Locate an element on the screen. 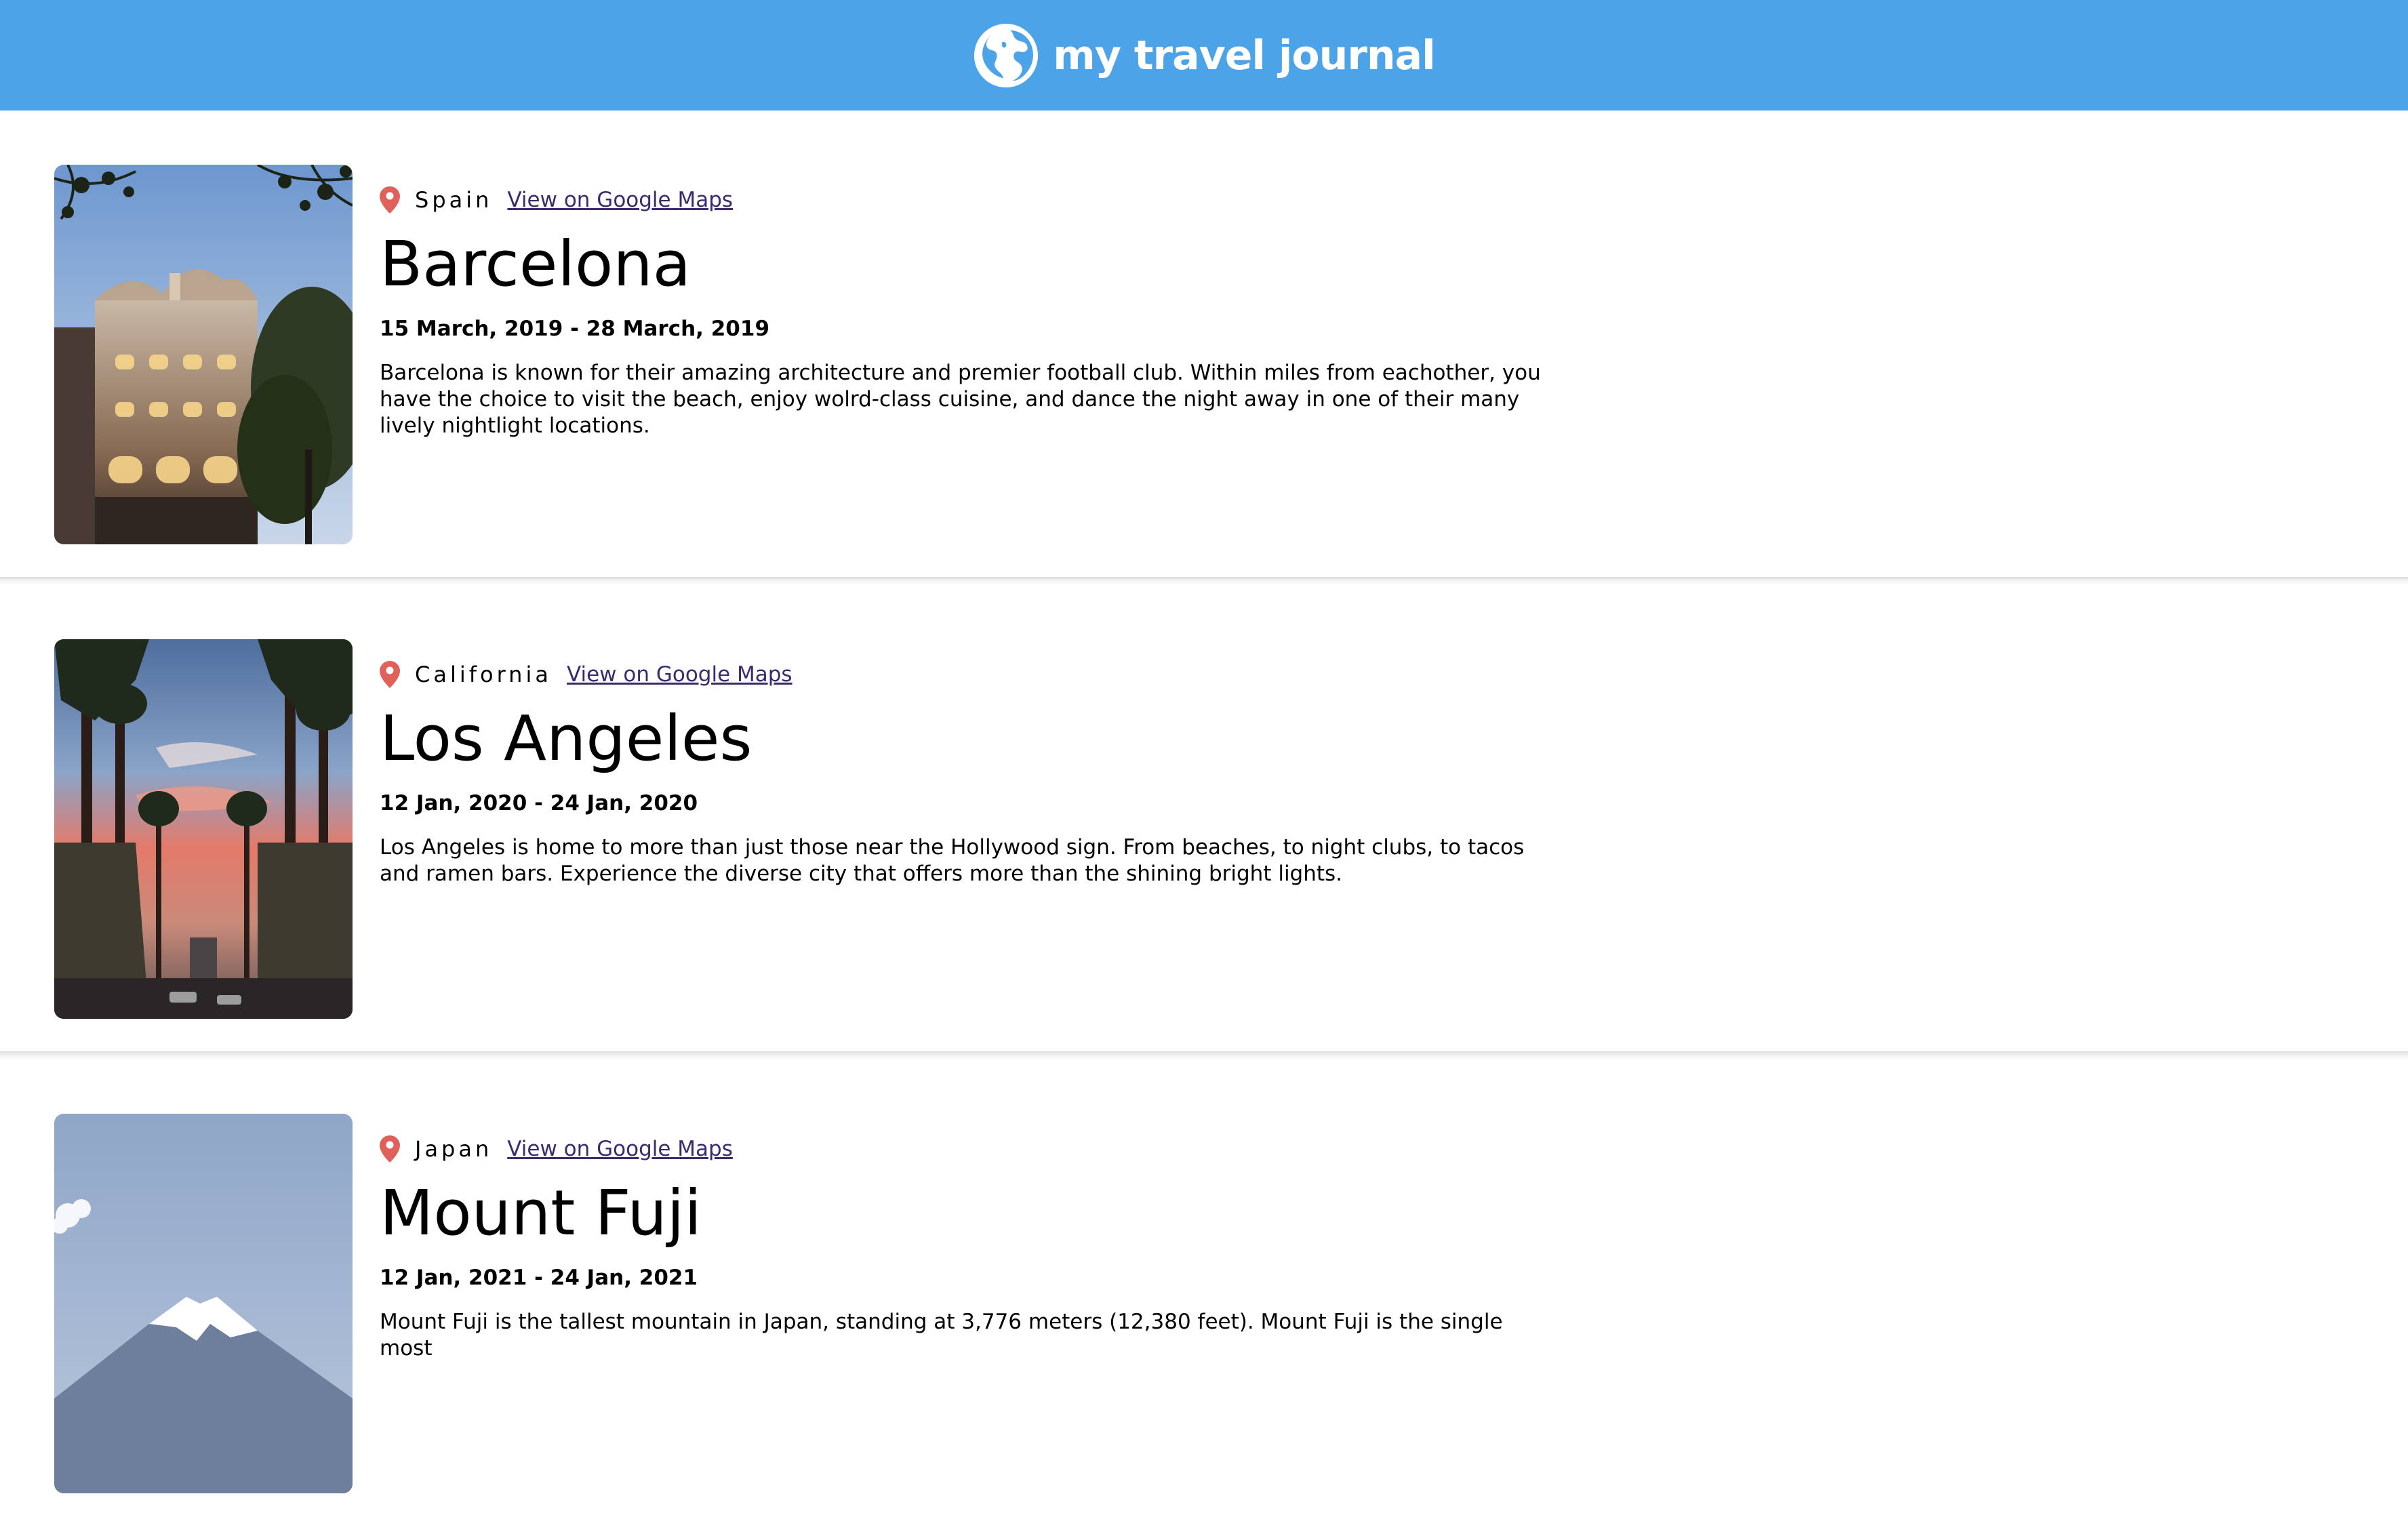 This screenshot has width=2408, height=1534. globe-icon is located at coordinates (1006, 55).